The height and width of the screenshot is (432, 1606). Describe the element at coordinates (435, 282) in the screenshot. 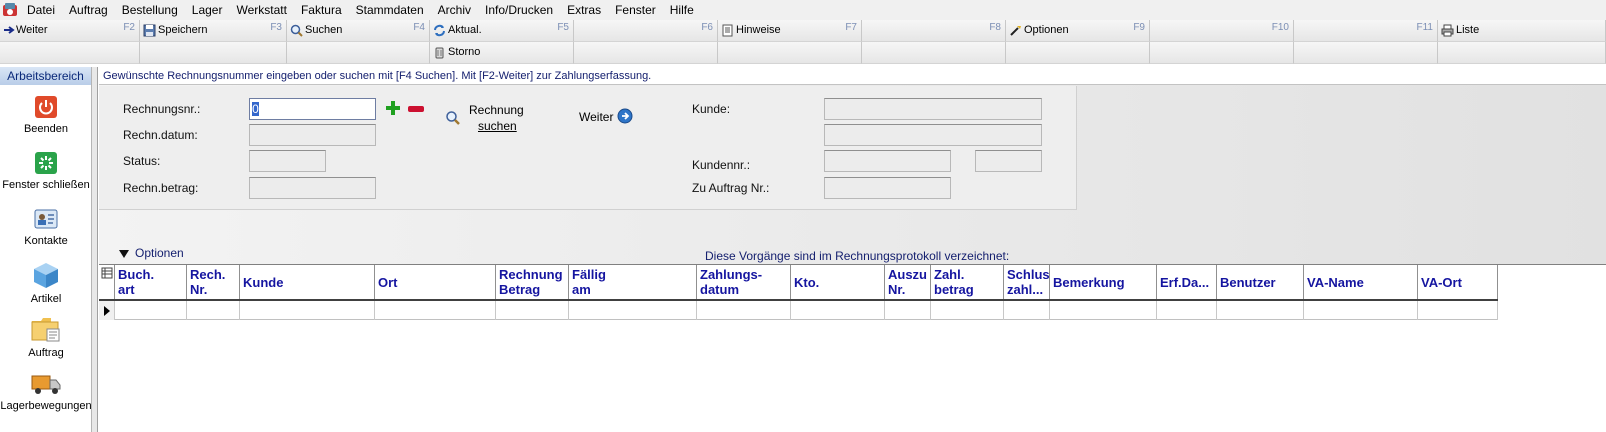

I see `col-header-ort: Ort` at that location.